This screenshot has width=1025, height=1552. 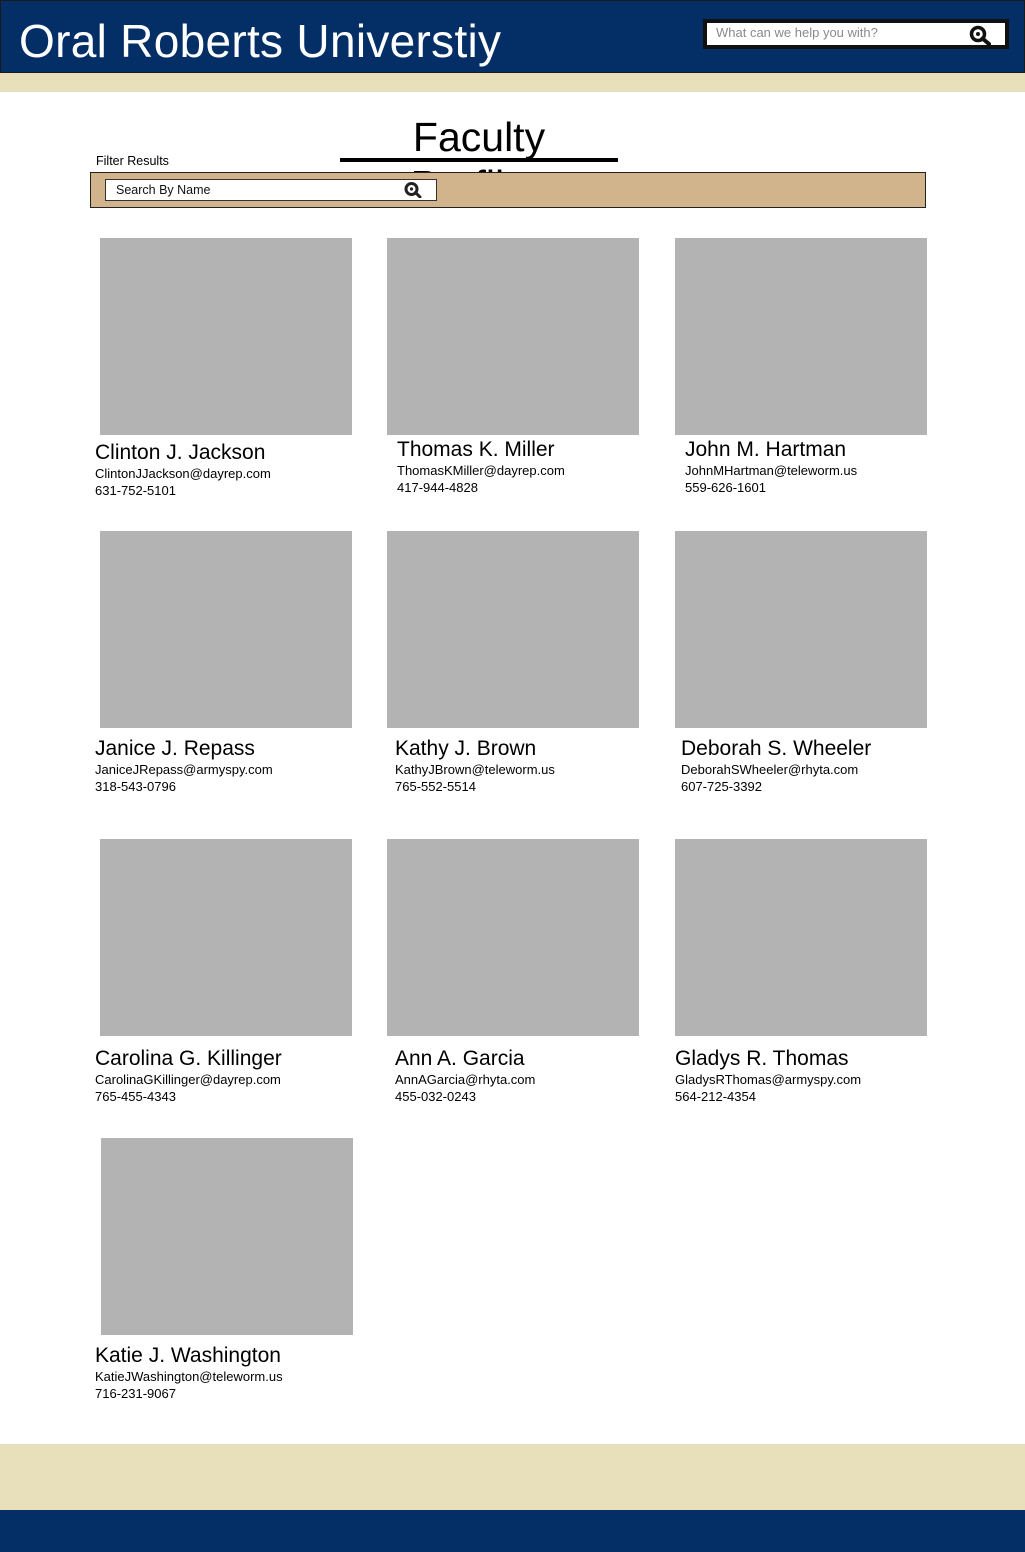 What do you see at coordinates (163, 190) in the screenshot?
I see `name-search-input: Search By Name` at bounding box center [163, 190].